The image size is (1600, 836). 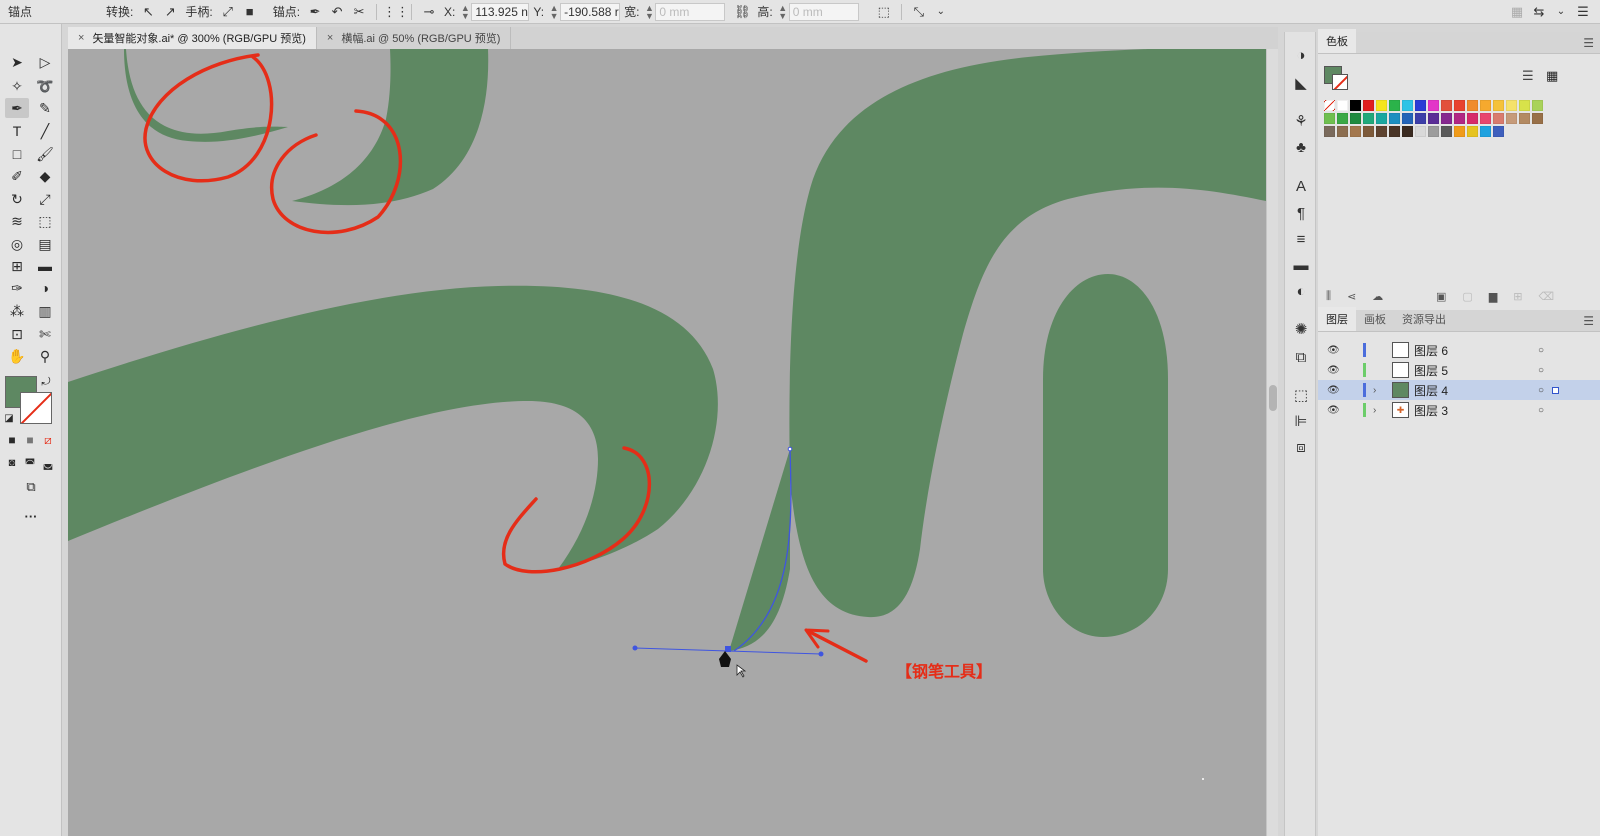 What do you see at coordinates (1561, 11) in the screenshot?
I see `workspace-chevron-icon: ⌄` at bounding box center [1561, 11].